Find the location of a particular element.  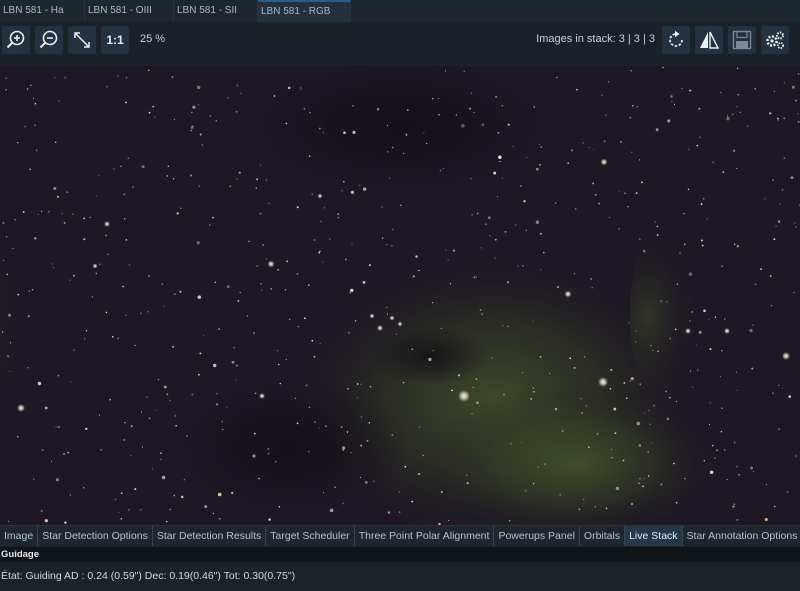

tab-lbn581-oiii: LBN 581 - OIII is located at coordinates (129, 11).